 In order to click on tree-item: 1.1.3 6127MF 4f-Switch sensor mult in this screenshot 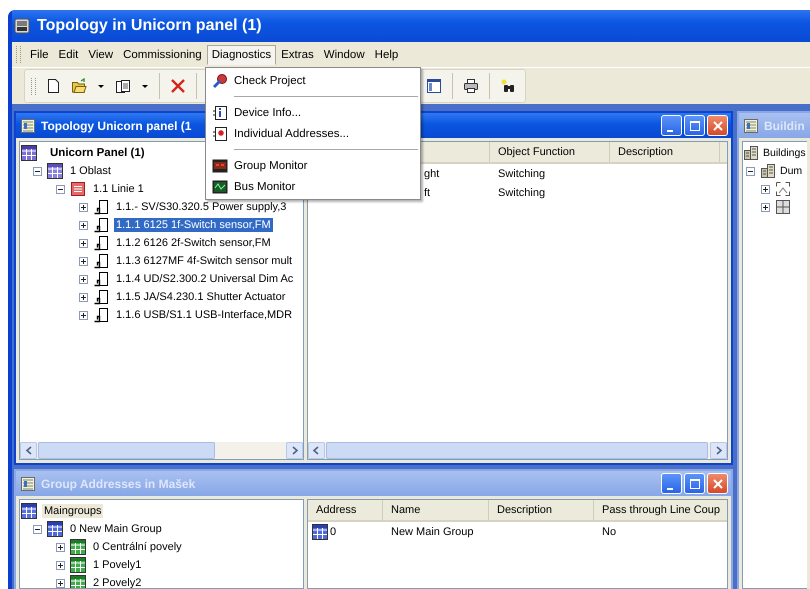, I will do `click(204, 261)`.